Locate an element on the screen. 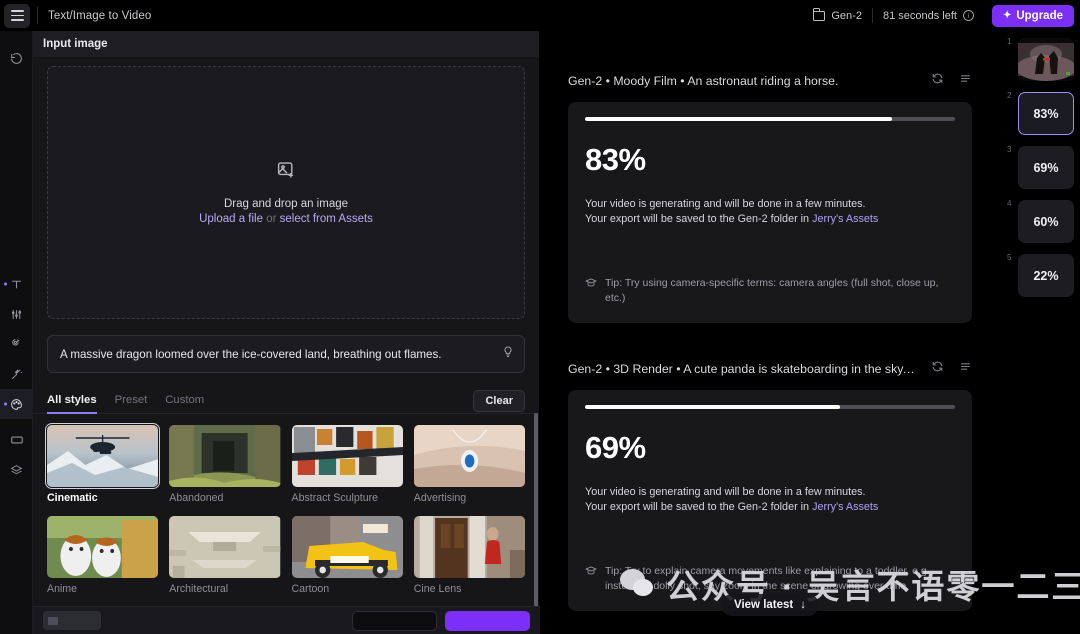  style-card-cartoon: Cartoon is located at coordinates (347, 555).